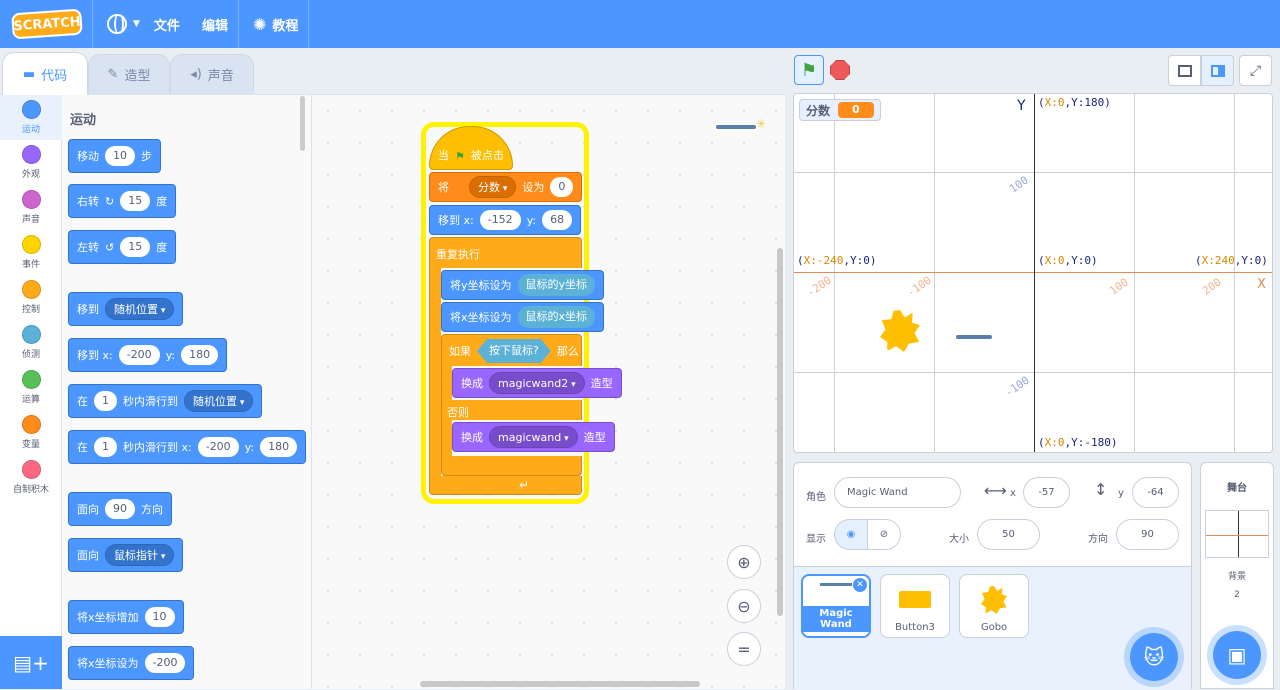 The width and height of the screenshot is (1280, 690). I want to click on category-1: 外观, so click(31, 162).